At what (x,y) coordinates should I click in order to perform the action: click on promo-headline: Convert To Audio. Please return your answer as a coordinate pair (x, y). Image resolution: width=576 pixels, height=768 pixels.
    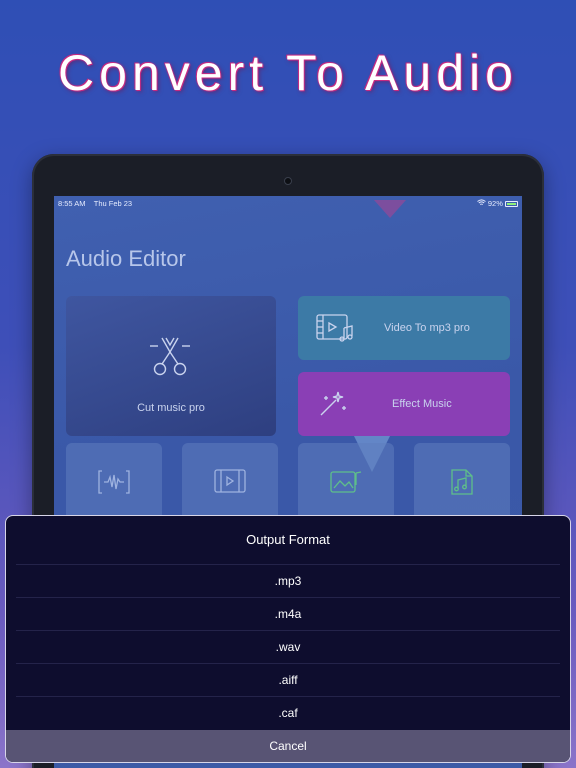
    Looking at the image, I should click on (288, 73).